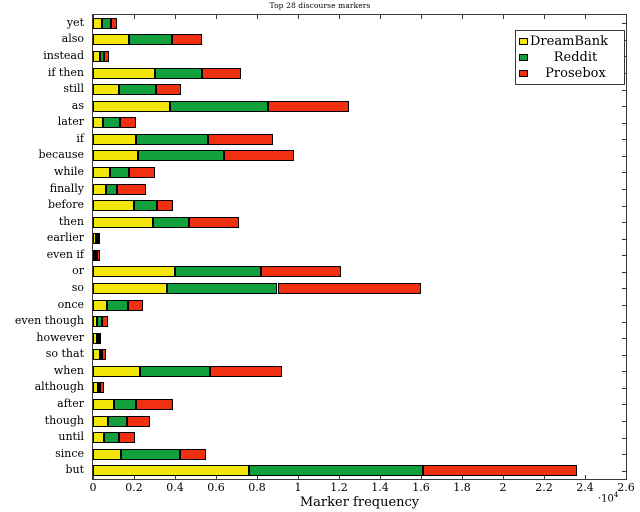 The height and width of the screenshot is (512, 640). What do you see at coordinates (359, 502) in the screenshot?
I see `x-axis-title: Marker frequency` at bounding box center [359, 502].